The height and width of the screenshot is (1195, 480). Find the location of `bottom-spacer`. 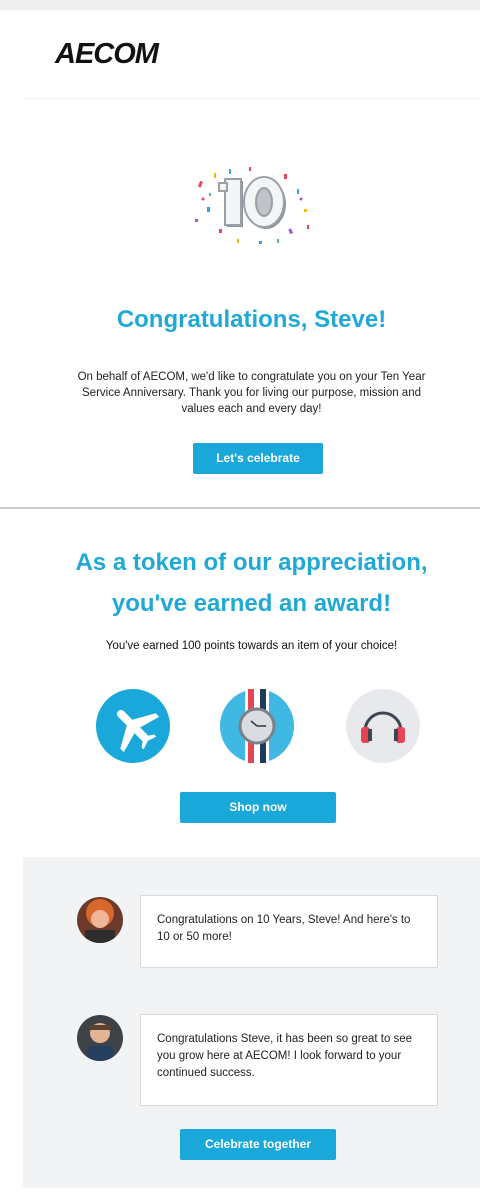

bottom-spacer is located at coordinates (240, 1191).